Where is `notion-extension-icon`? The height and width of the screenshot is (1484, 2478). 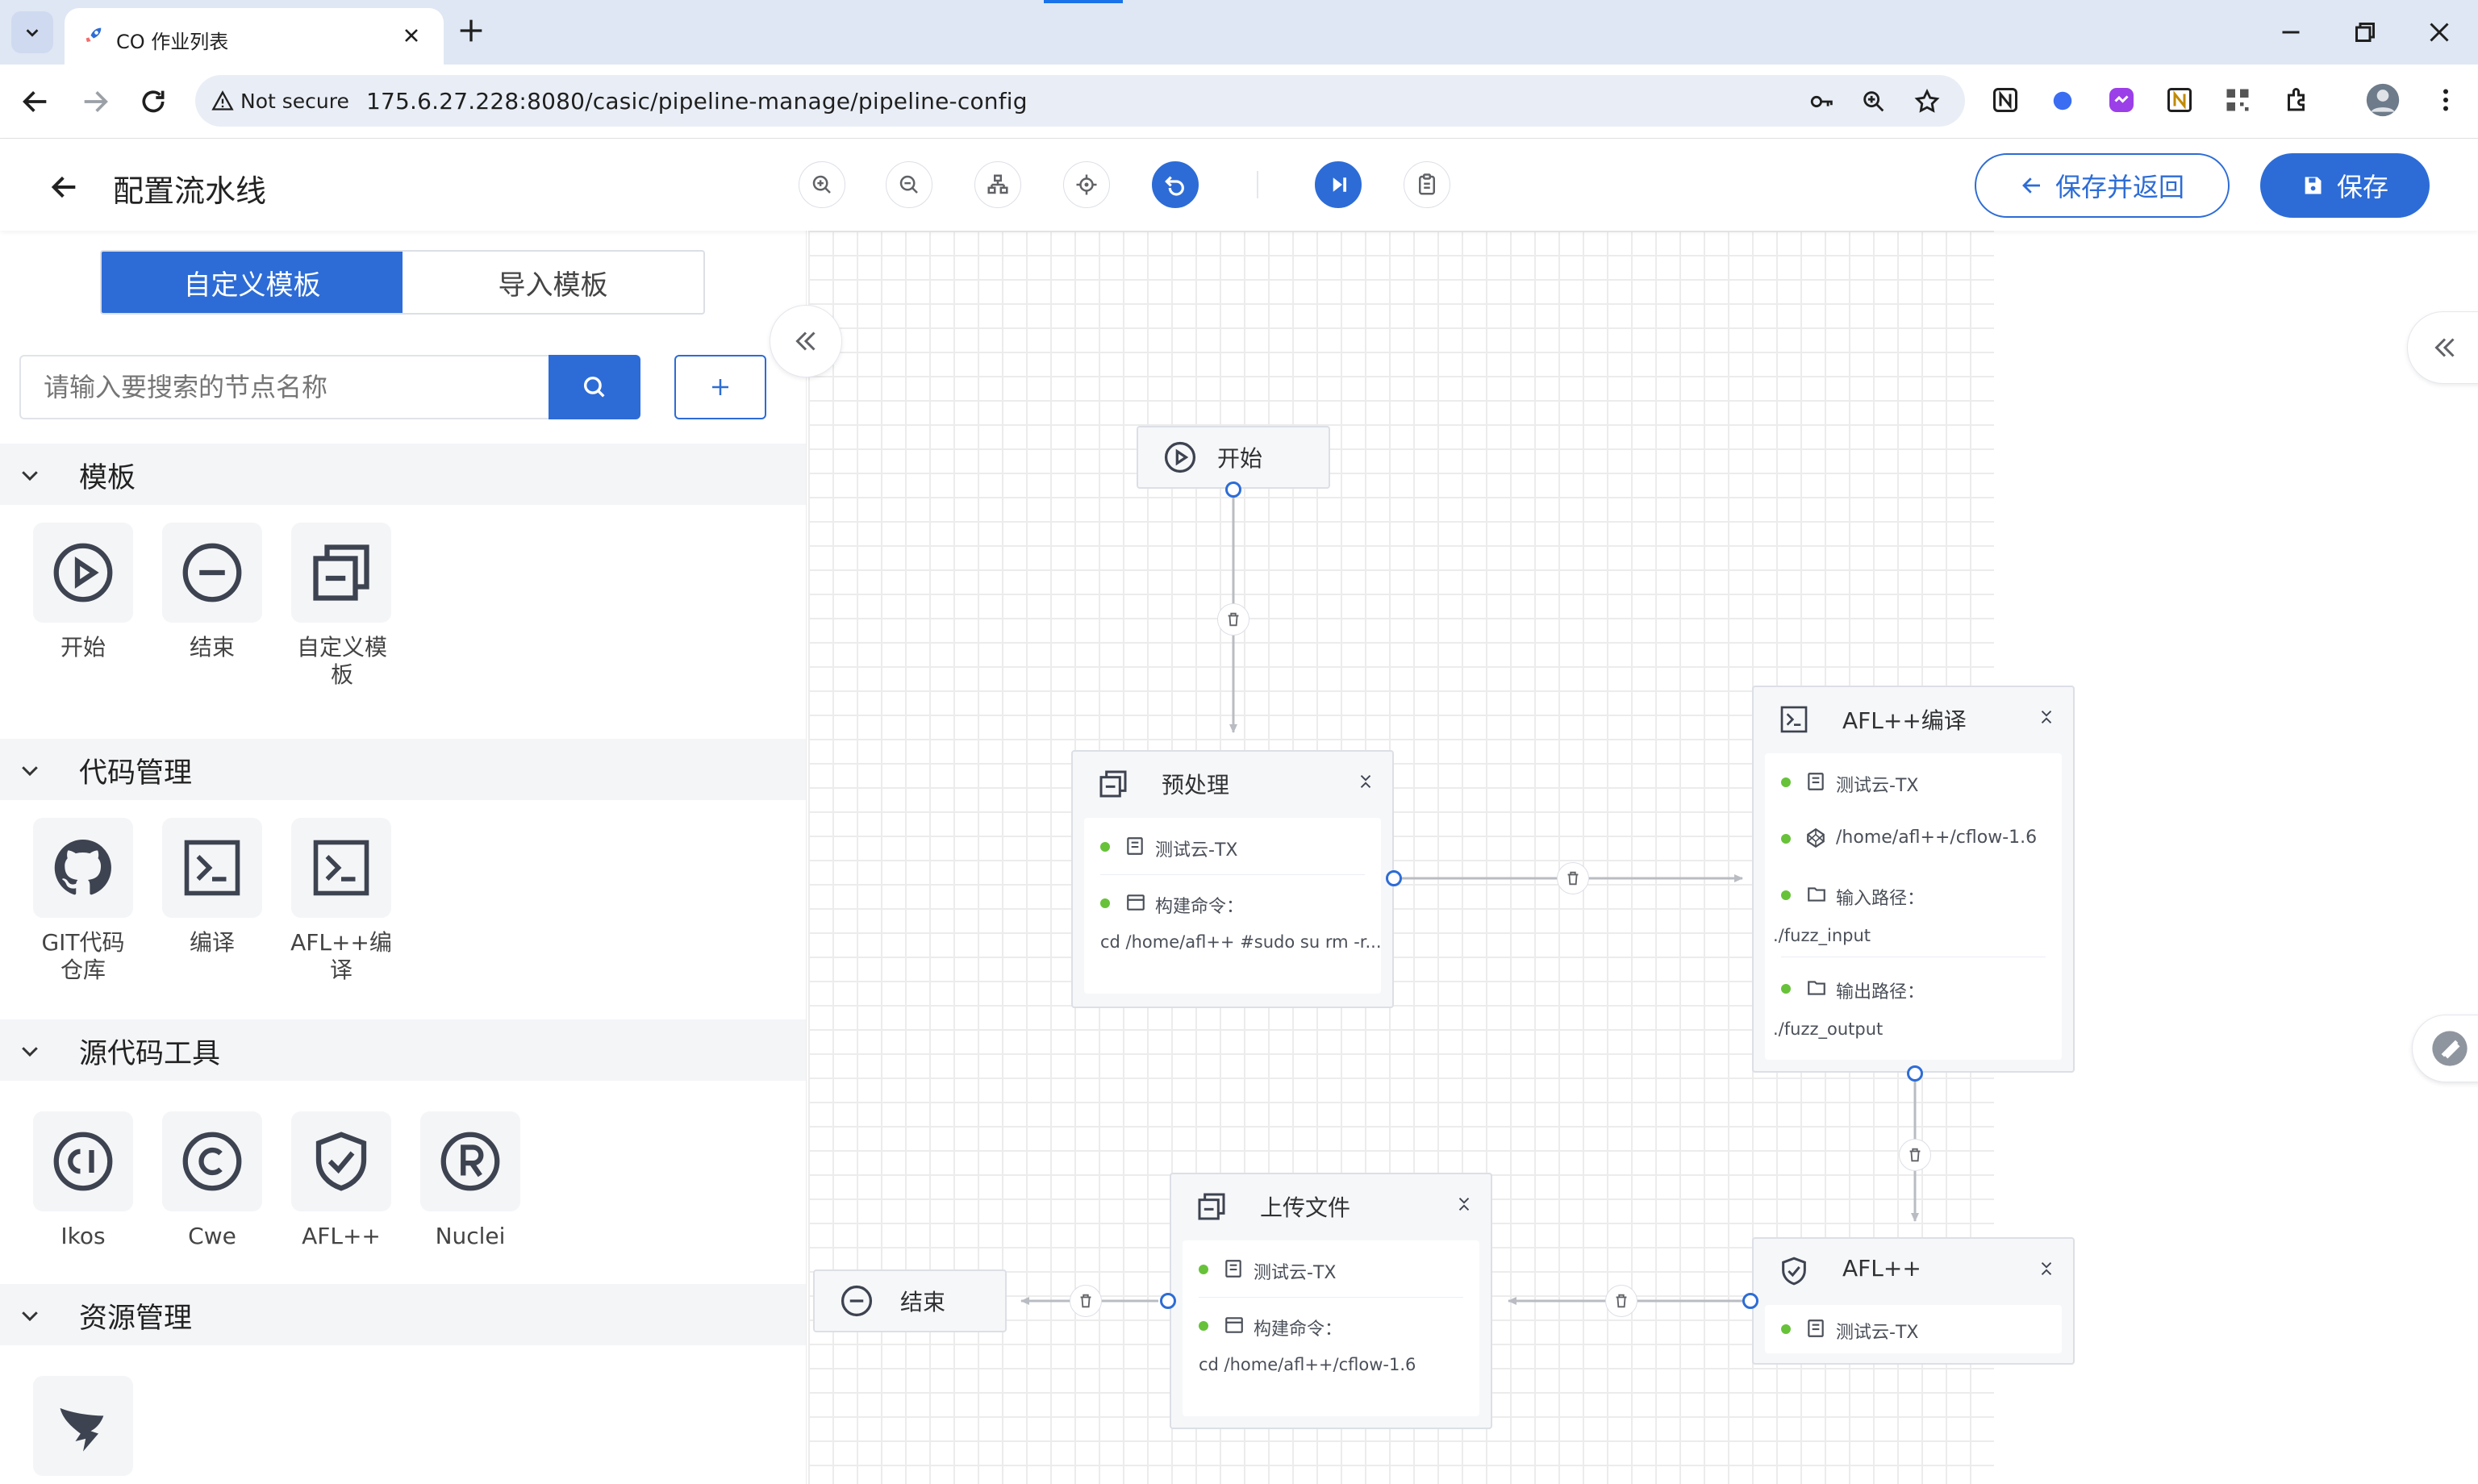 notion-extension-icon is located at coordinates (2005, 100).